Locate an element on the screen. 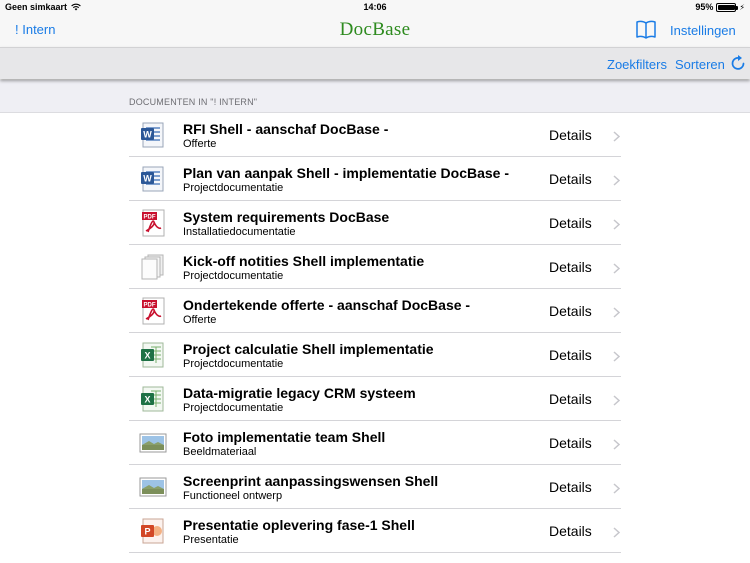 This screenshot has height=563, width=750. section-header: DOCUMENTEN IN "! INTERN" is located at coordinates (375, 96).